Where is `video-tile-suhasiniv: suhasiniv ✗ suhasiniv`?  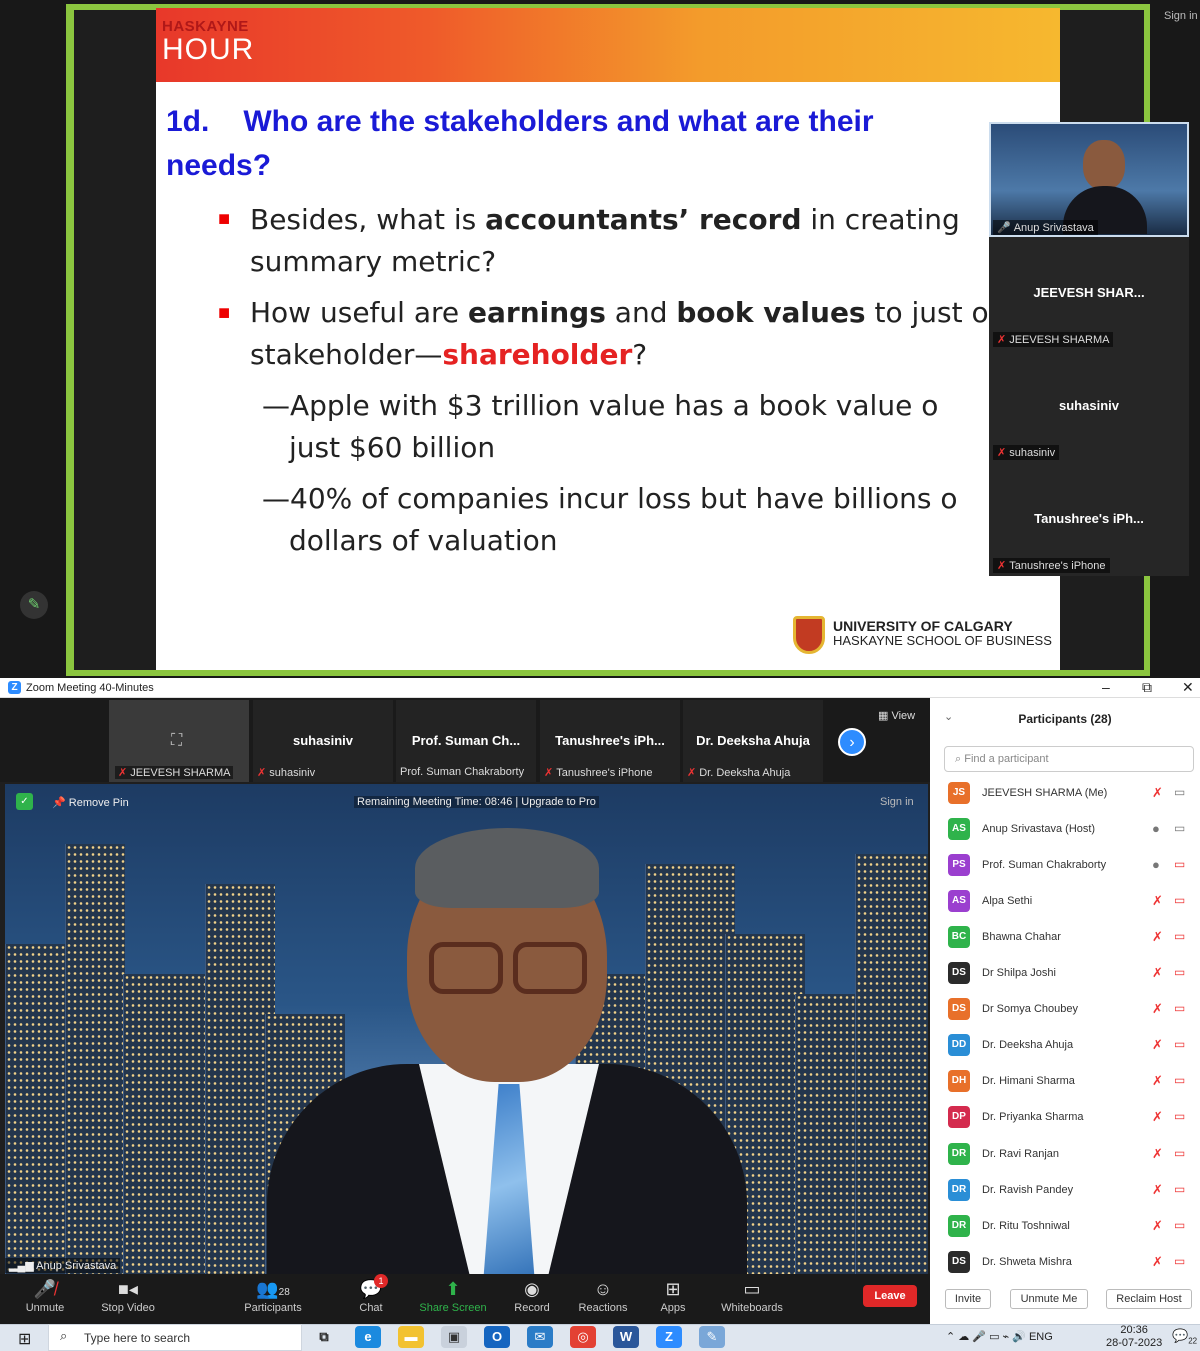 video-tile-suhasiniv: suhasiniv ✗ suhasiniv is located at coordinates (1089, 406).